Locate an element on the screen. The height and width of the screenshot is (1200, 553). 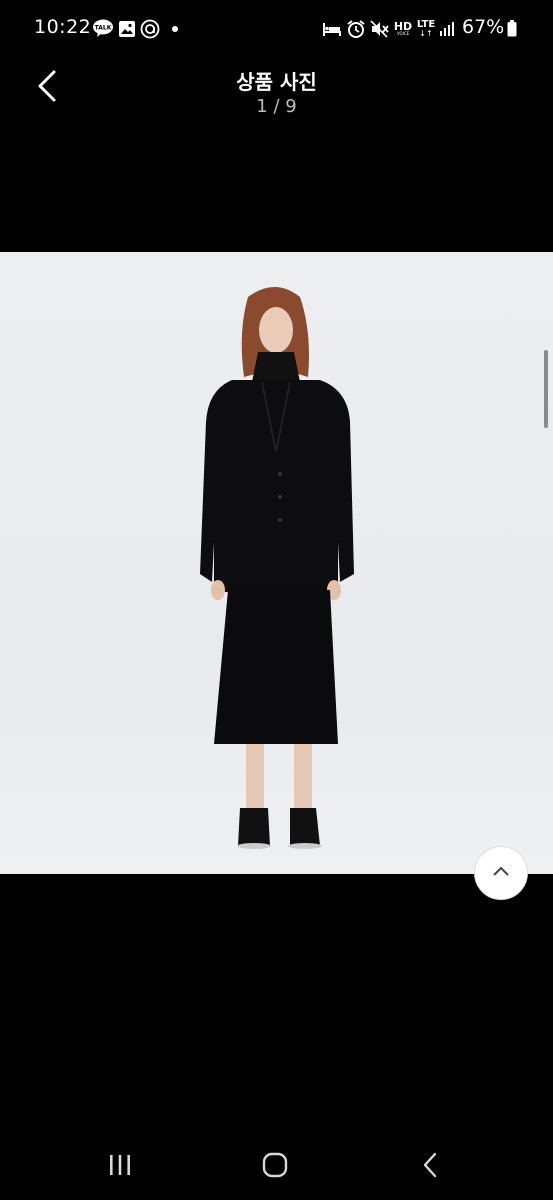
hd-sub-label: VOICE is located at coordinates (403, 33).